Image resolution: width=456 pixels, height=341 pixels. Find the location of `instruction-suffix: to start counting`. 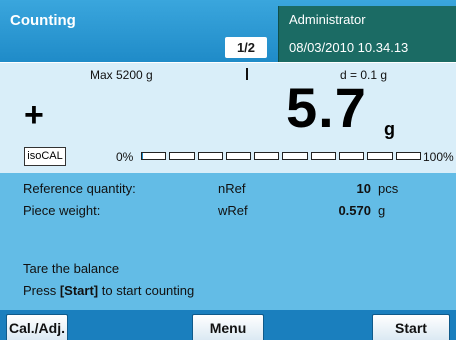

instruction-suffix: to start counting is located at coordinates (146, 290).